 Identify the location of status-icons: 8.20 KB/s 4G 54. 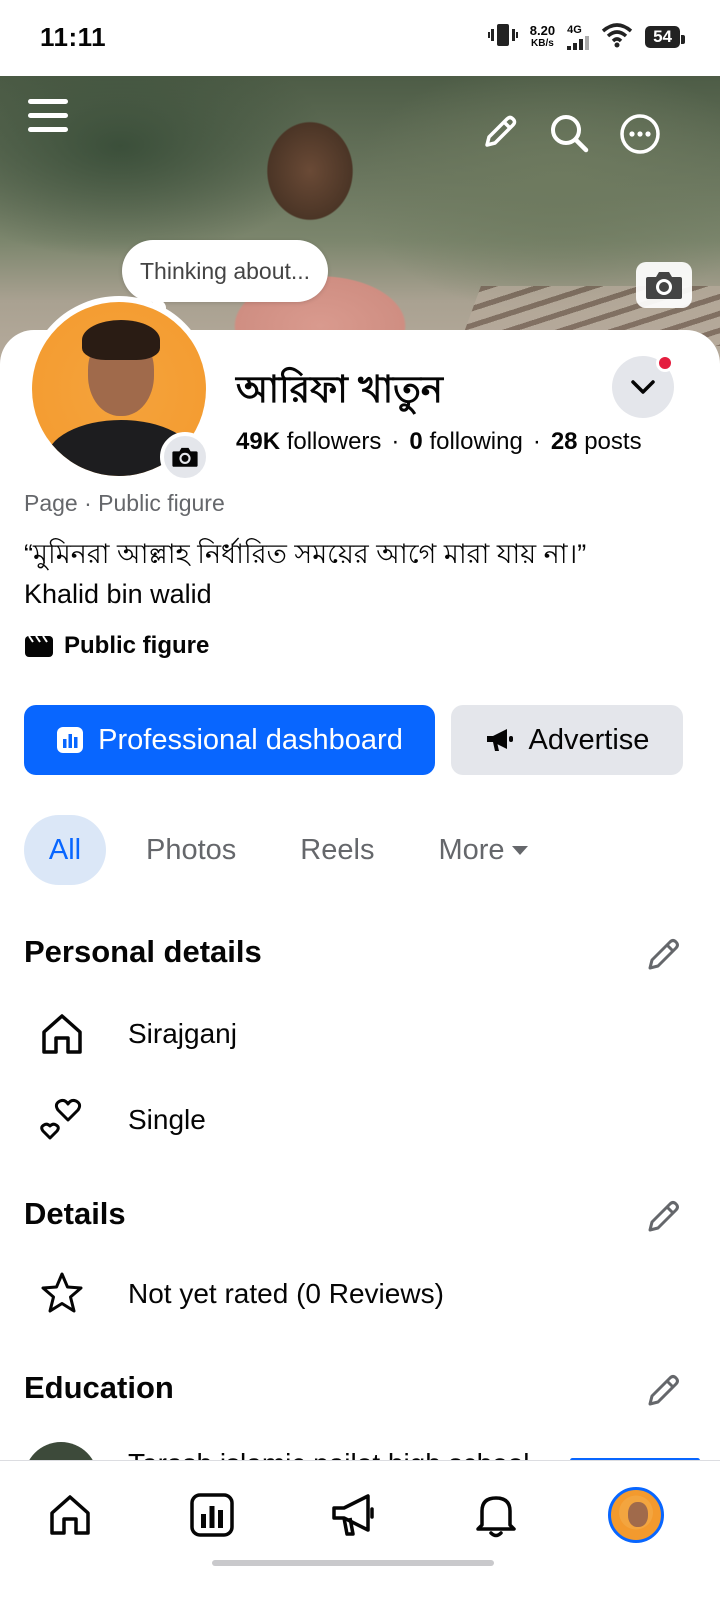
(586, 37).